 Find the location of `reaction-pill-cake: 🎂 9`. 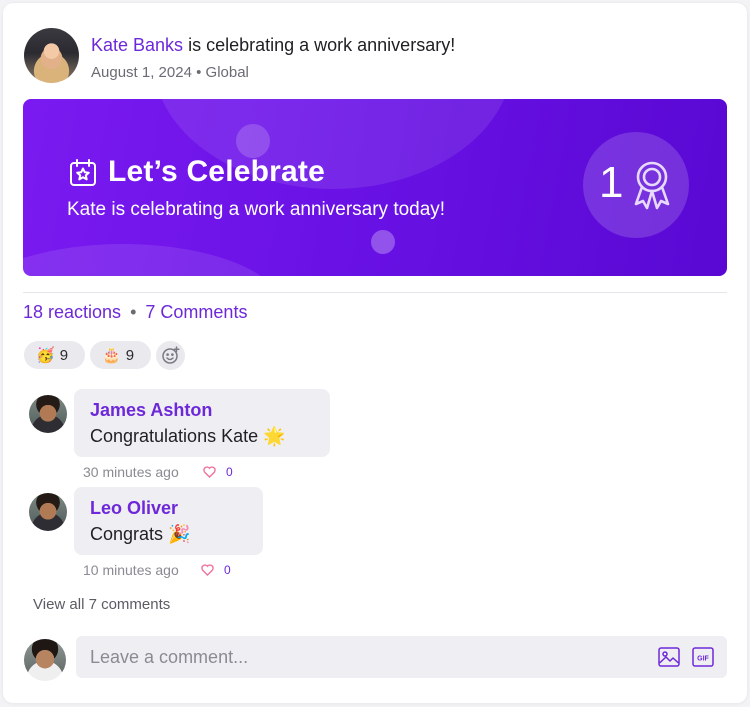

reaction-pill-cake: 🎂 9 is located at coordinates (120, 355).